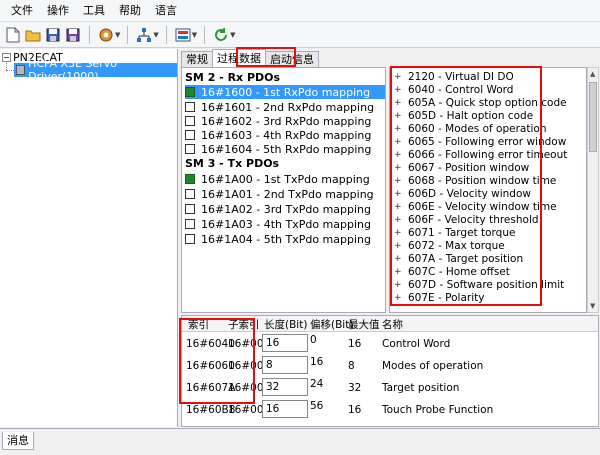 Image resolution: width=600 pixels, height=455 pixels. I want to click on pdo-row-1601: 16#1601 - 2nd RxPdo mapping, so click(285, 107).